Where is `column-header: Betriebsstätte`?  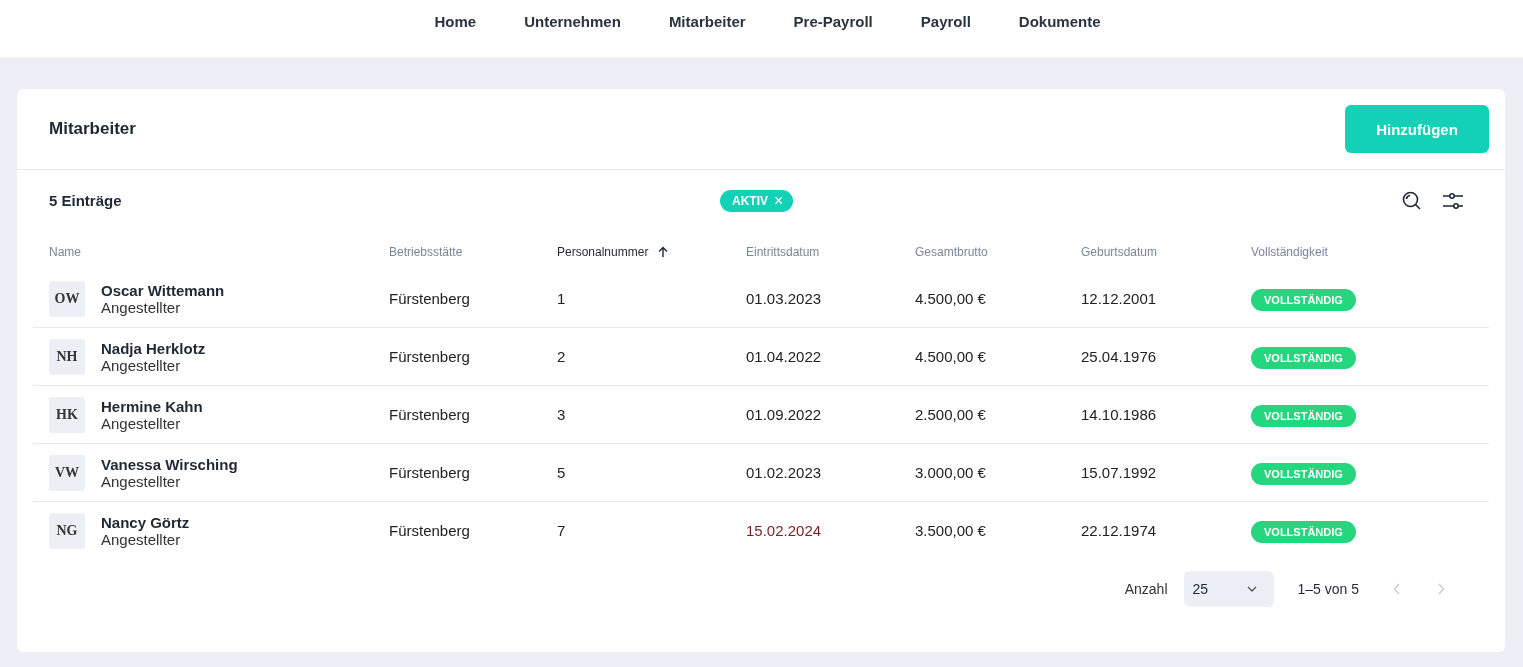 column-header: Betriebsstätte is located at coordinates (426, 252).